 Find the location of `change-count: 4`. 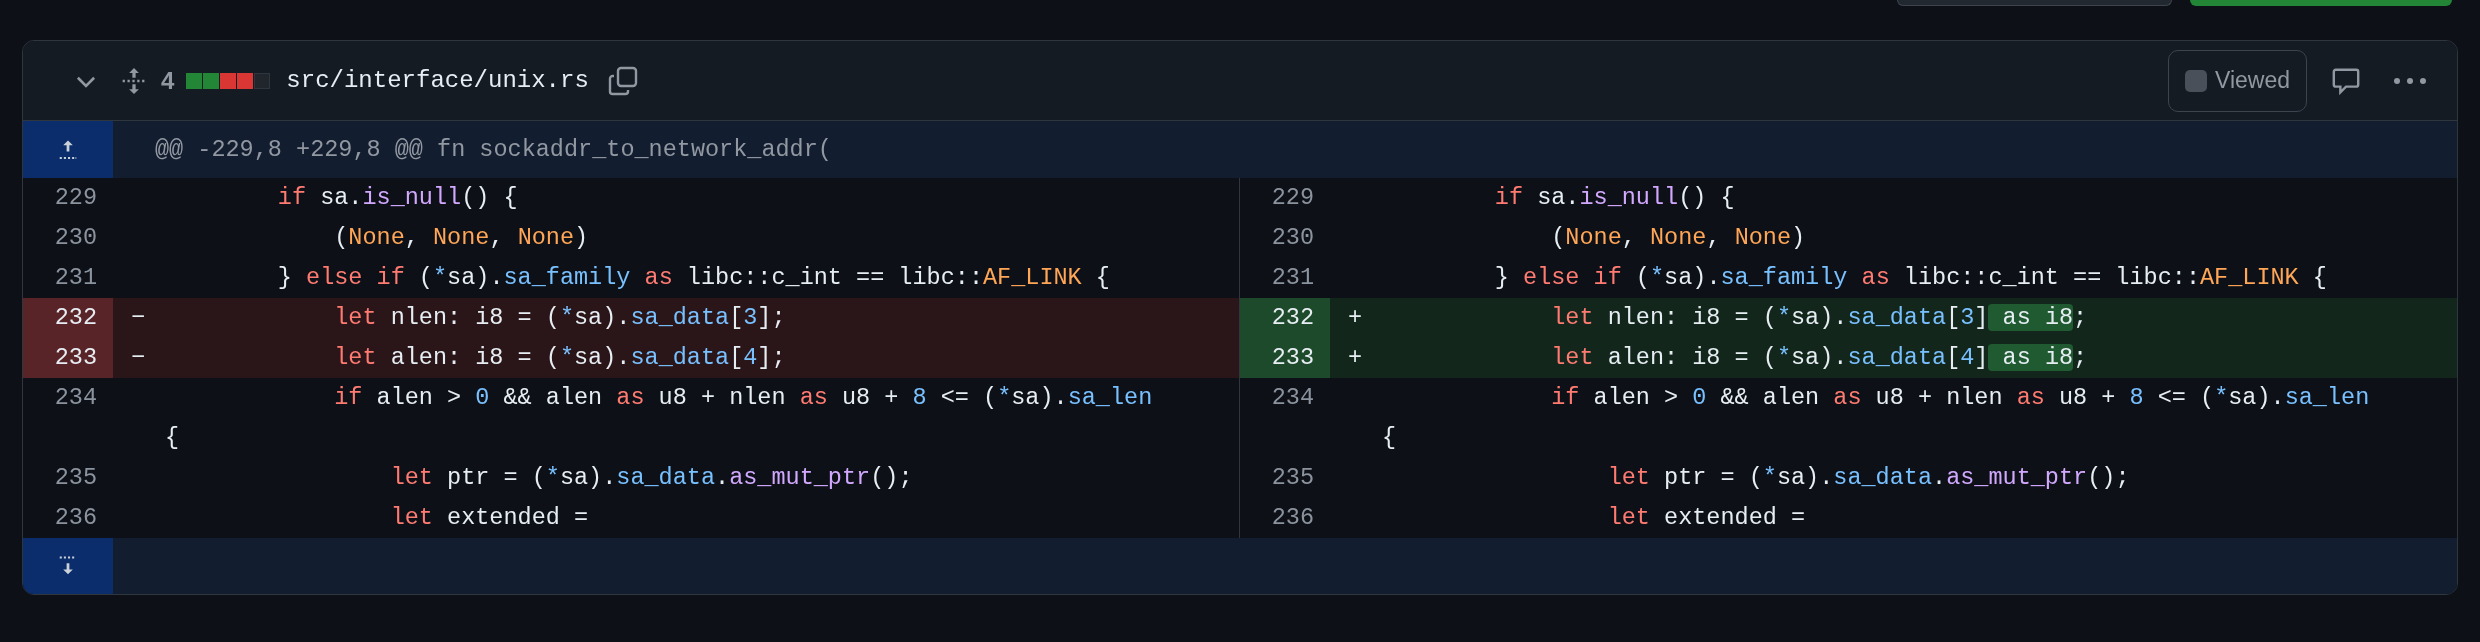

change-count: 4 is located at coordinates (168, 80).